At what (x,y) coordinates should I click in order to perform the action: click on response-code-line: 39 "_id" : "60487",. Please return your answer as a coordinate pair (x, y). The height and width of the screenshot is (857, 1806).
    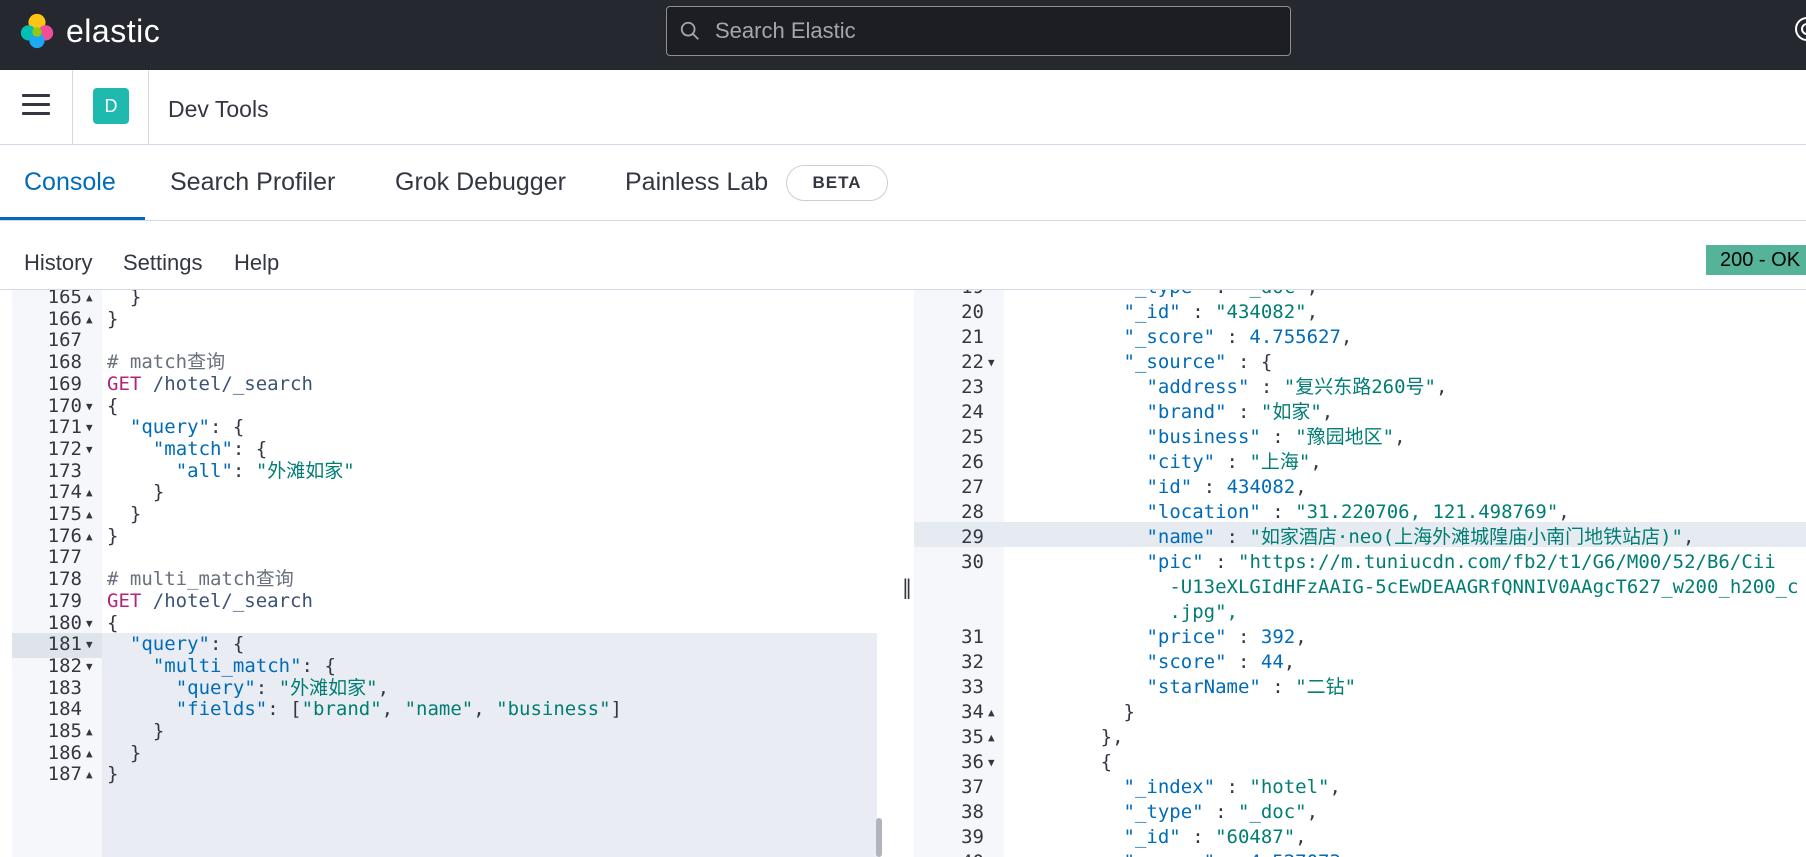
    Looking at the image, I should click on (1360, 837).